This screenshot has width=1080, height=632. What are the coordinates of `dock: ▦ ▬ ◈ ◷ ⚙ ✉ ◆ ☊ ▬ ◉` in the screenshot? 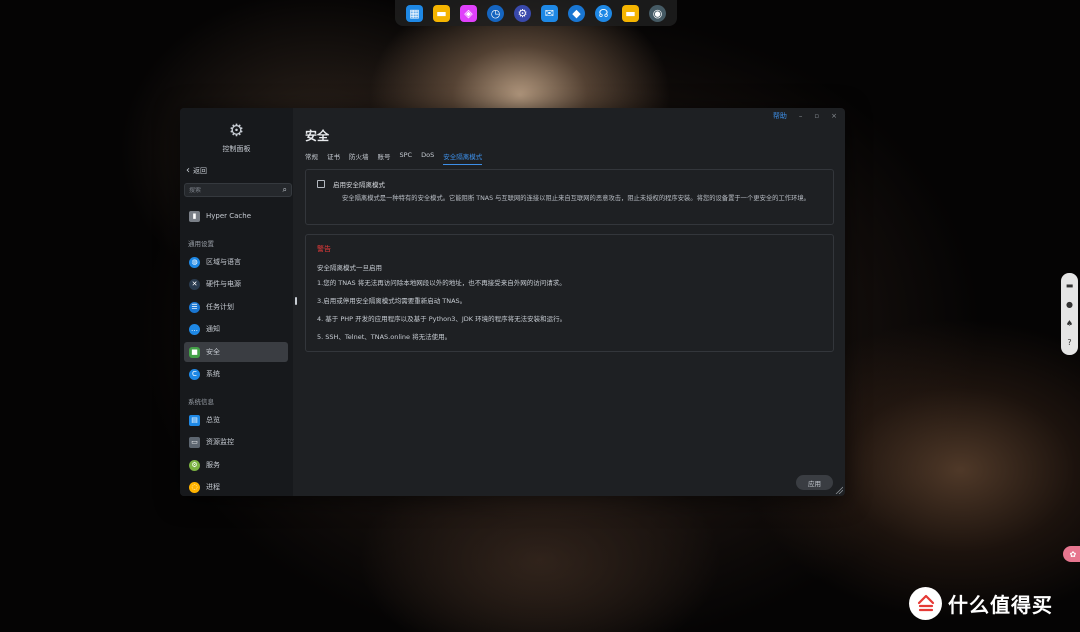 It's located at (536, 13).